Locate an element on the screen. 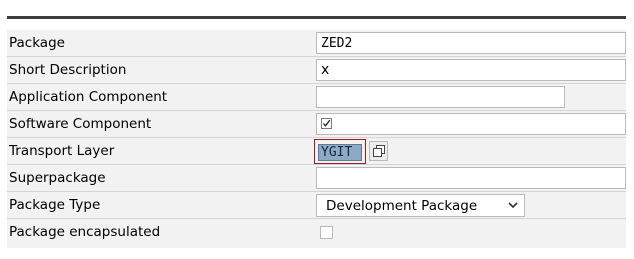 Image resolution: width=634 pixels, height=259 pixels. row-application-component: Application Component is located at coordinates (316, 97).